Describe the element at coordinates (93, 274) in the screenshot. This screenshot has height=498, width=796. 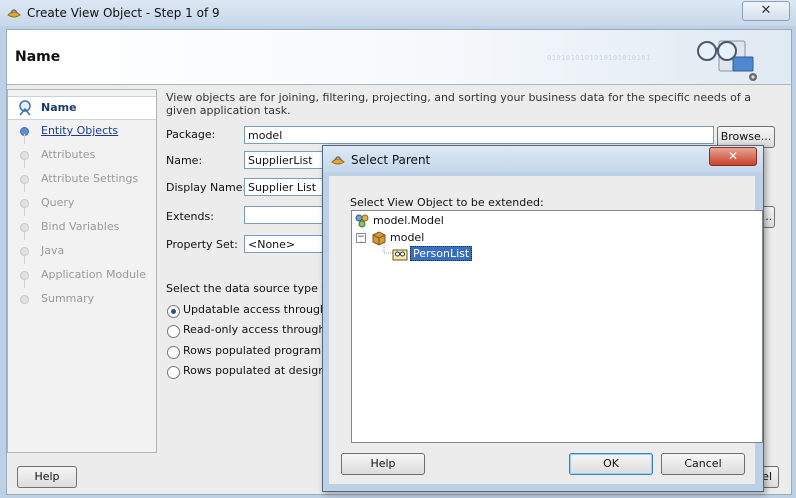
I see `nav-step-label: Application Module` at that location.